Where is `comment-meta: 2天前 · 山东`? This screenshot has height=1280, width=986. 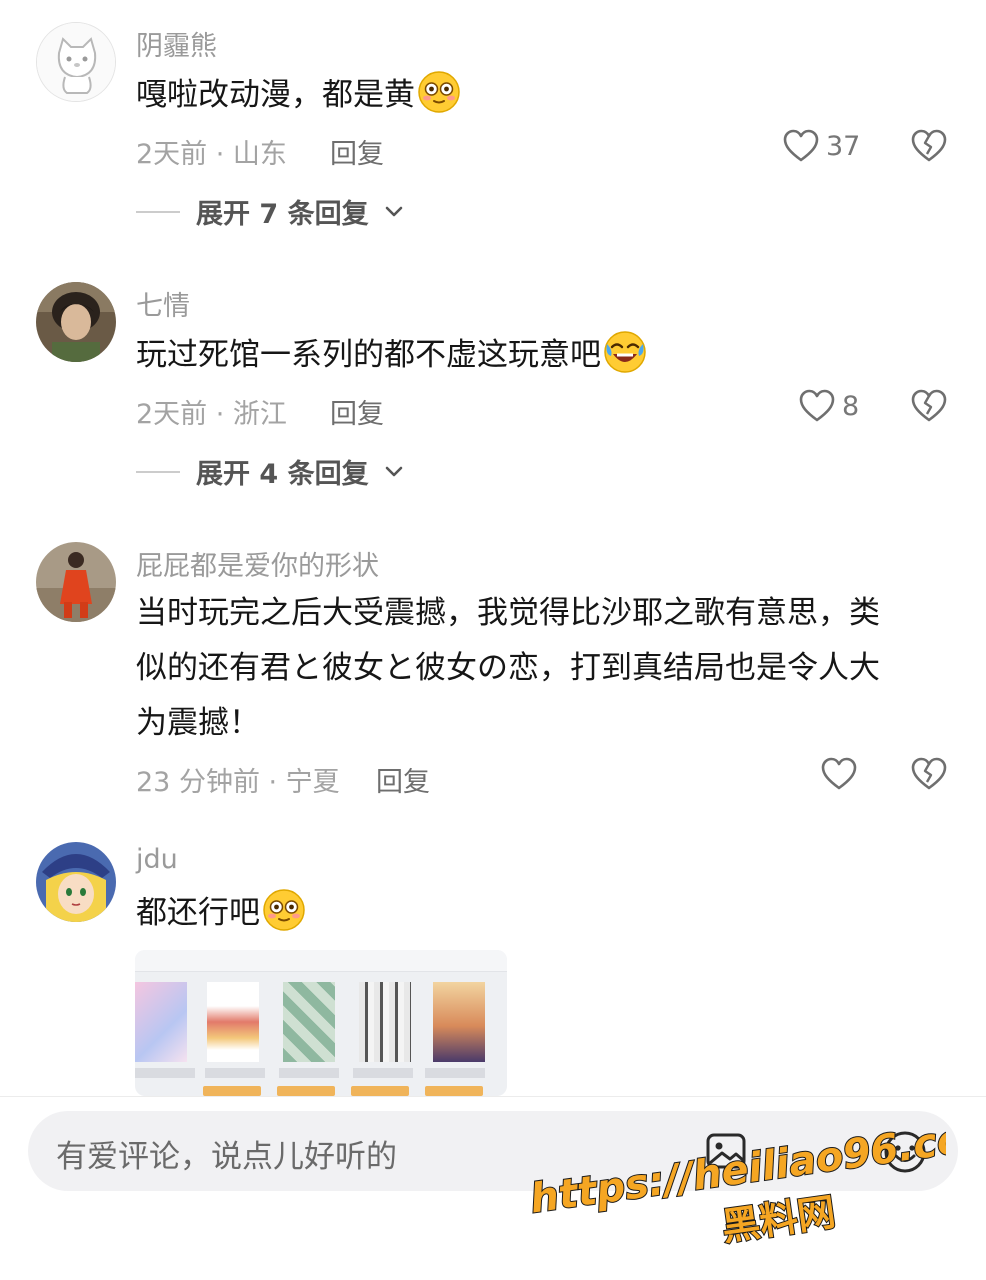
comment-meta: 2天前 · 山东 is located at coordinates (211, 154).